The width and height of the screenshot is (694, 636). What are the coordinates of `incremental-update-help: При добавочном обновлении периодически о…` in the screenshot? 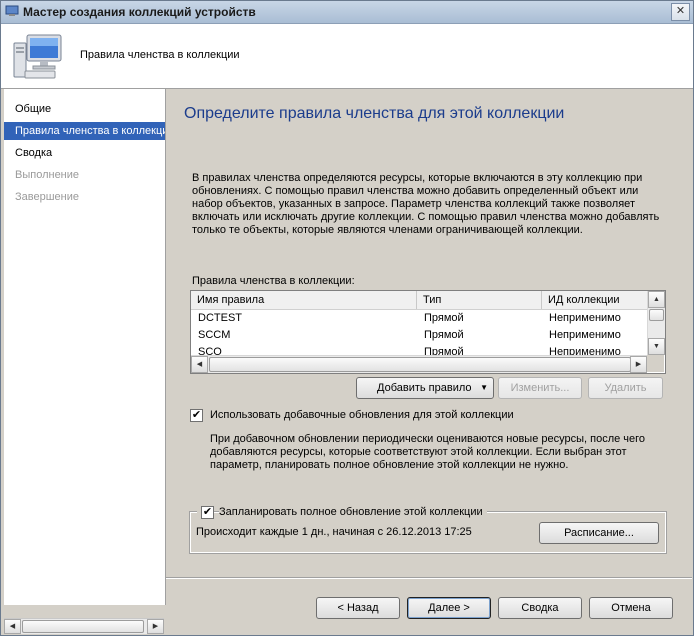 It's located at (440, 452).